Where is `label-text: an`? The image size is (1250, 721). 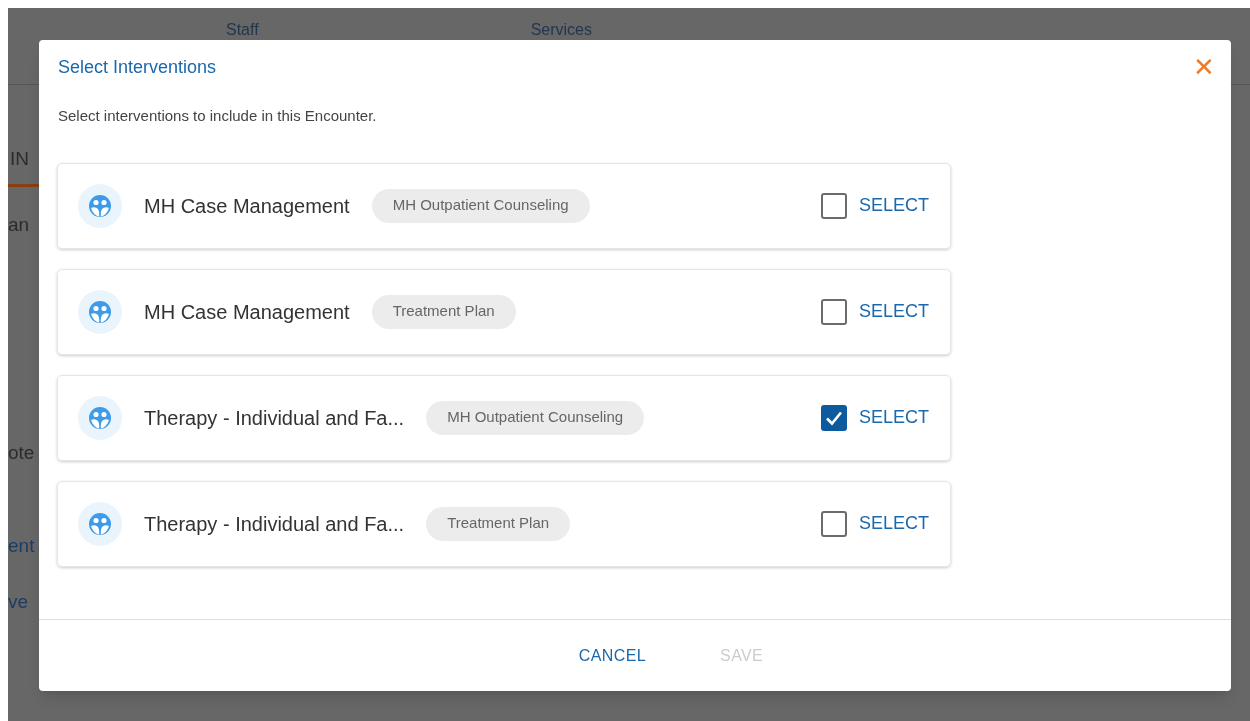 label-text: an is located at coordinates (19, 224).